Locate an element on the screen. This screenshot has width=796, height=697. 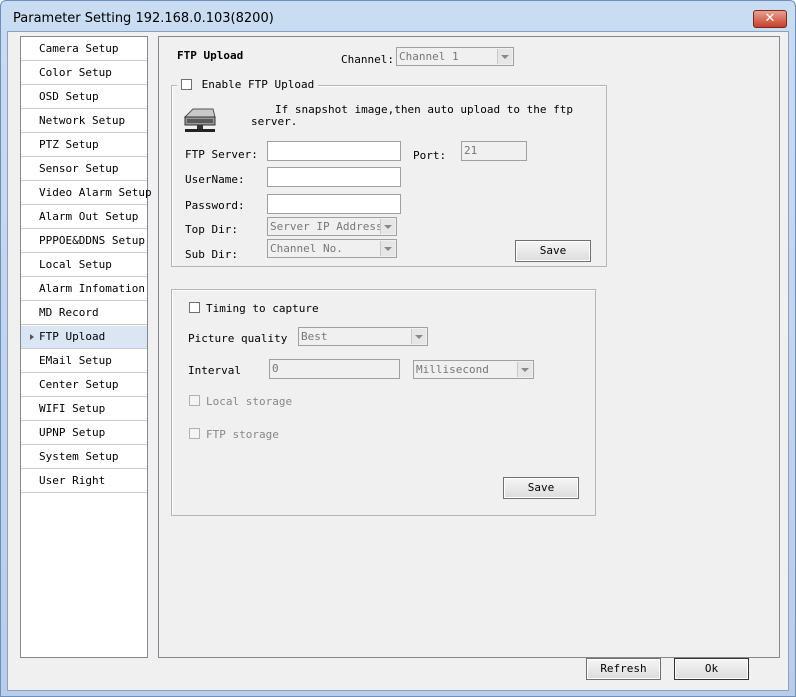
sidebar-item-osd-setup: OSD Setup is located at coordinates (84, 97).